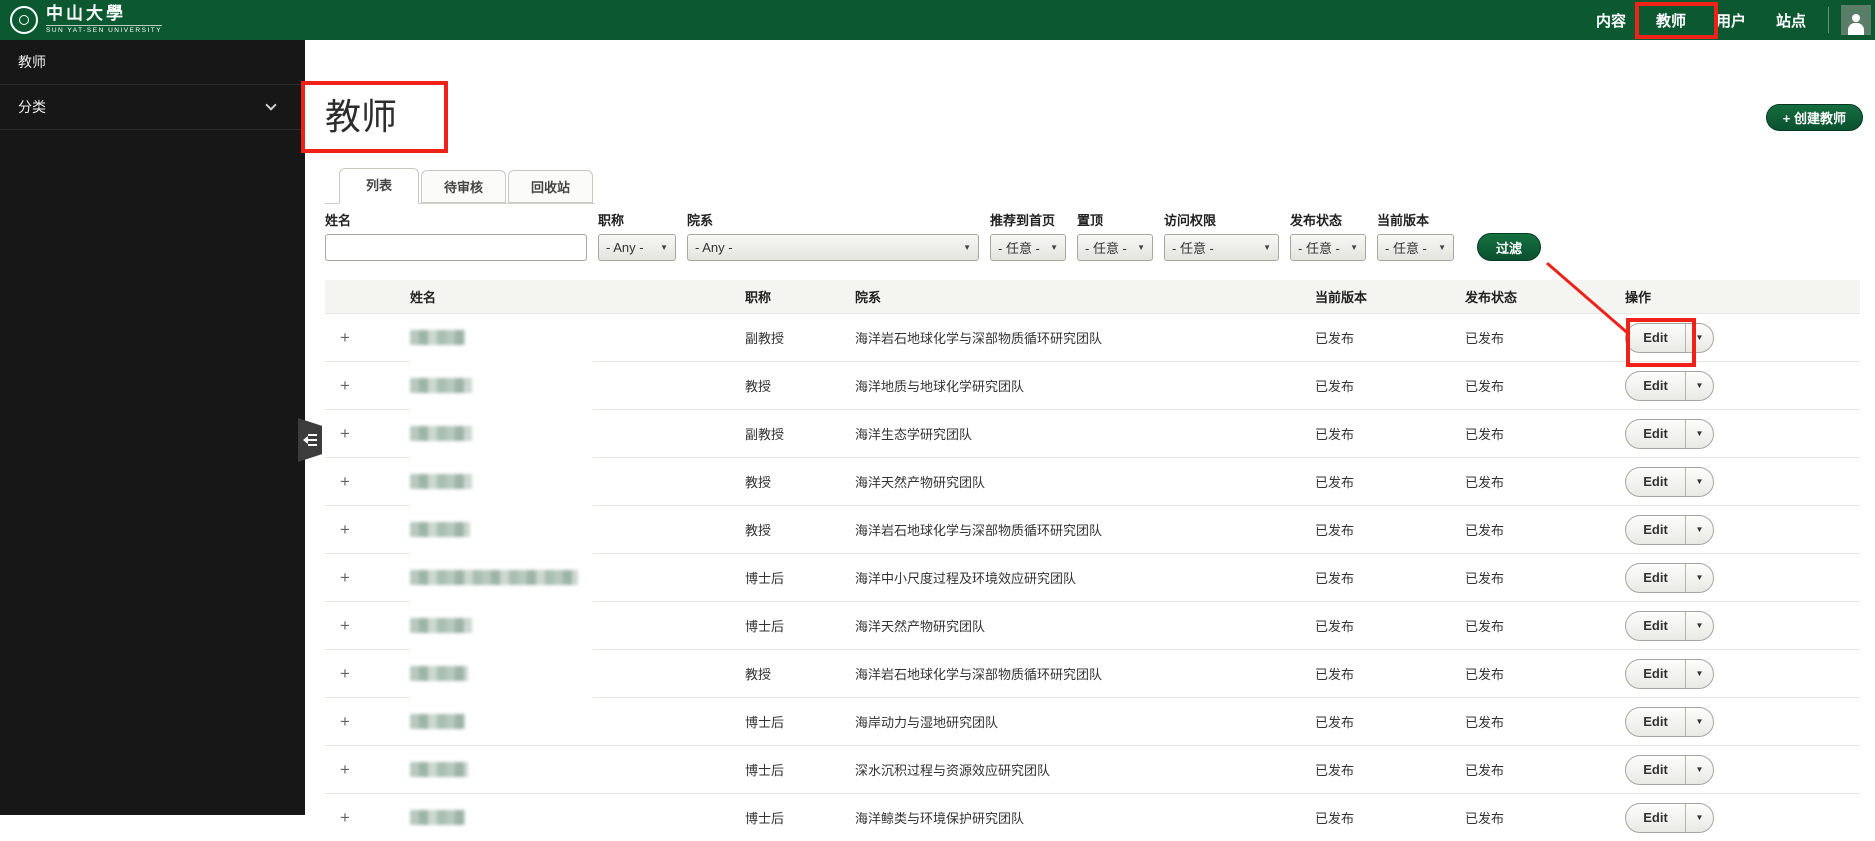  Describe the element at coordinates (800, 433) in the screenshot. I see `teacher-title-cell: 副教授` at that location.